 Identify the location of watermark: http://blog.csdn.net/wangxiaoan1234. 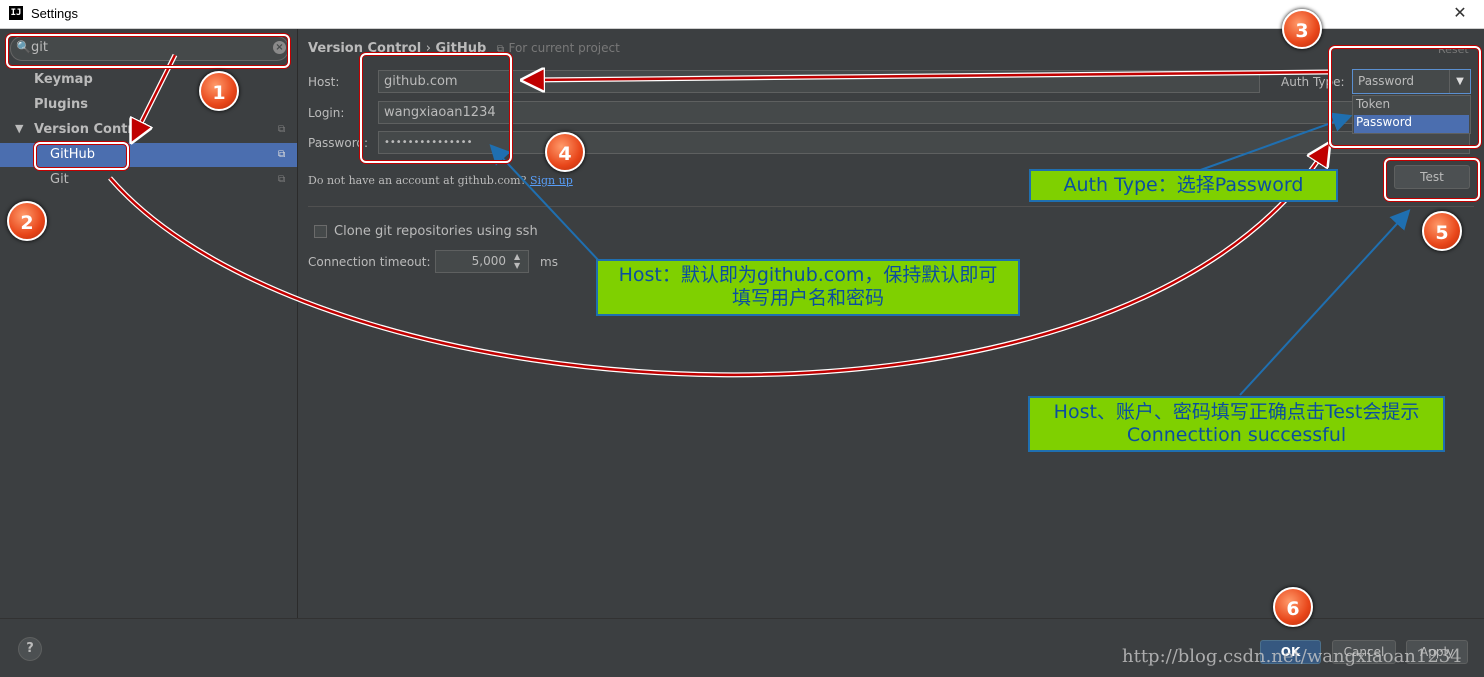
(1292, 656).